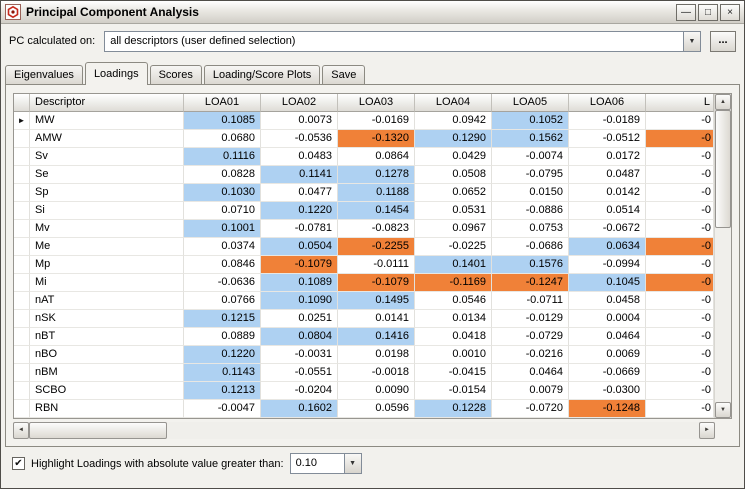 Image resolution: width=745 pixels, height=489 pixels. I want to click on grid-cell: 0.1085, so click(222, 121).